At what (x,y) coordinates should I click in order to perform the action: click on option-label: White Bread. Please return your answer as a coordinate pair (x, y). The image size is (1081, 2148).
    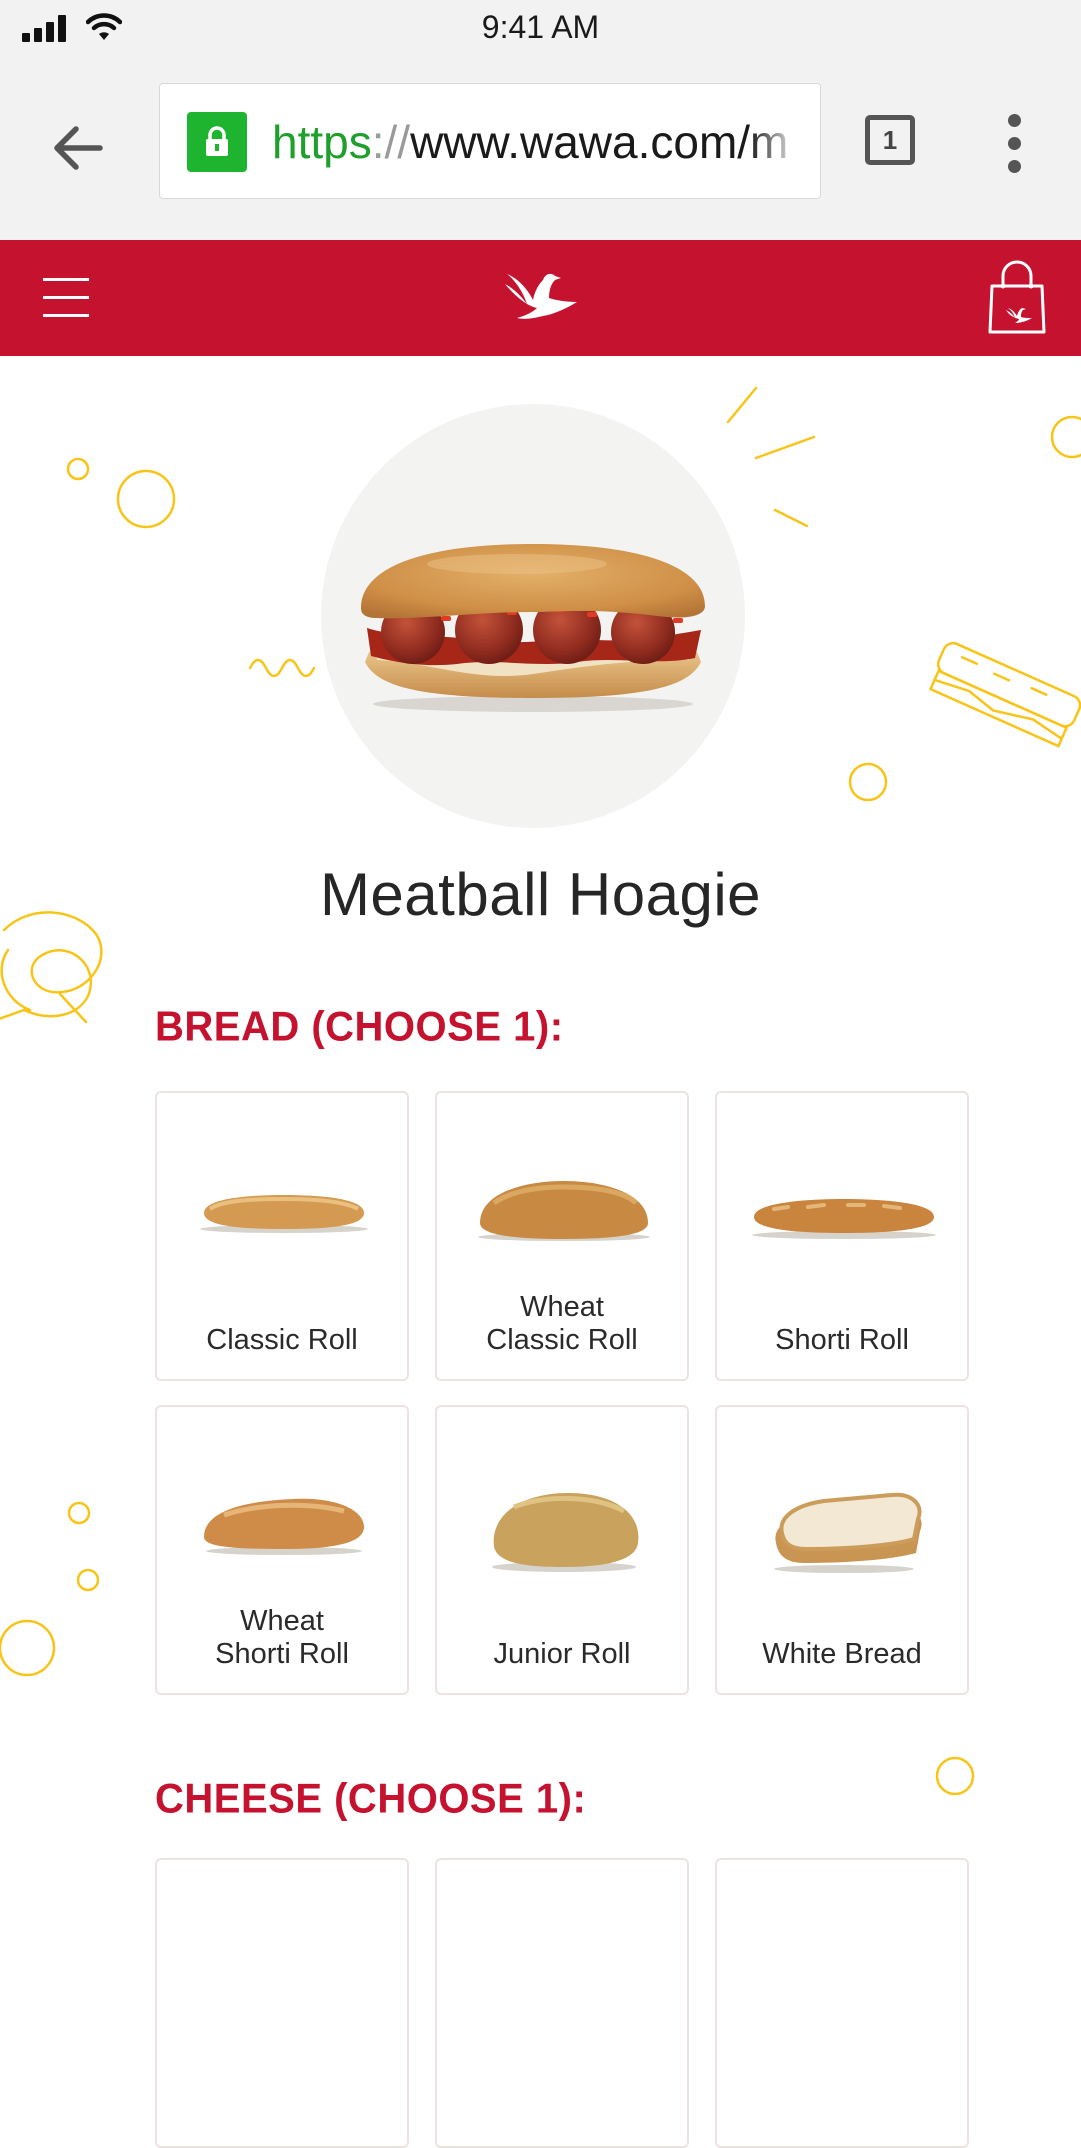
    Looking at the image, I should click on (842, 1654).